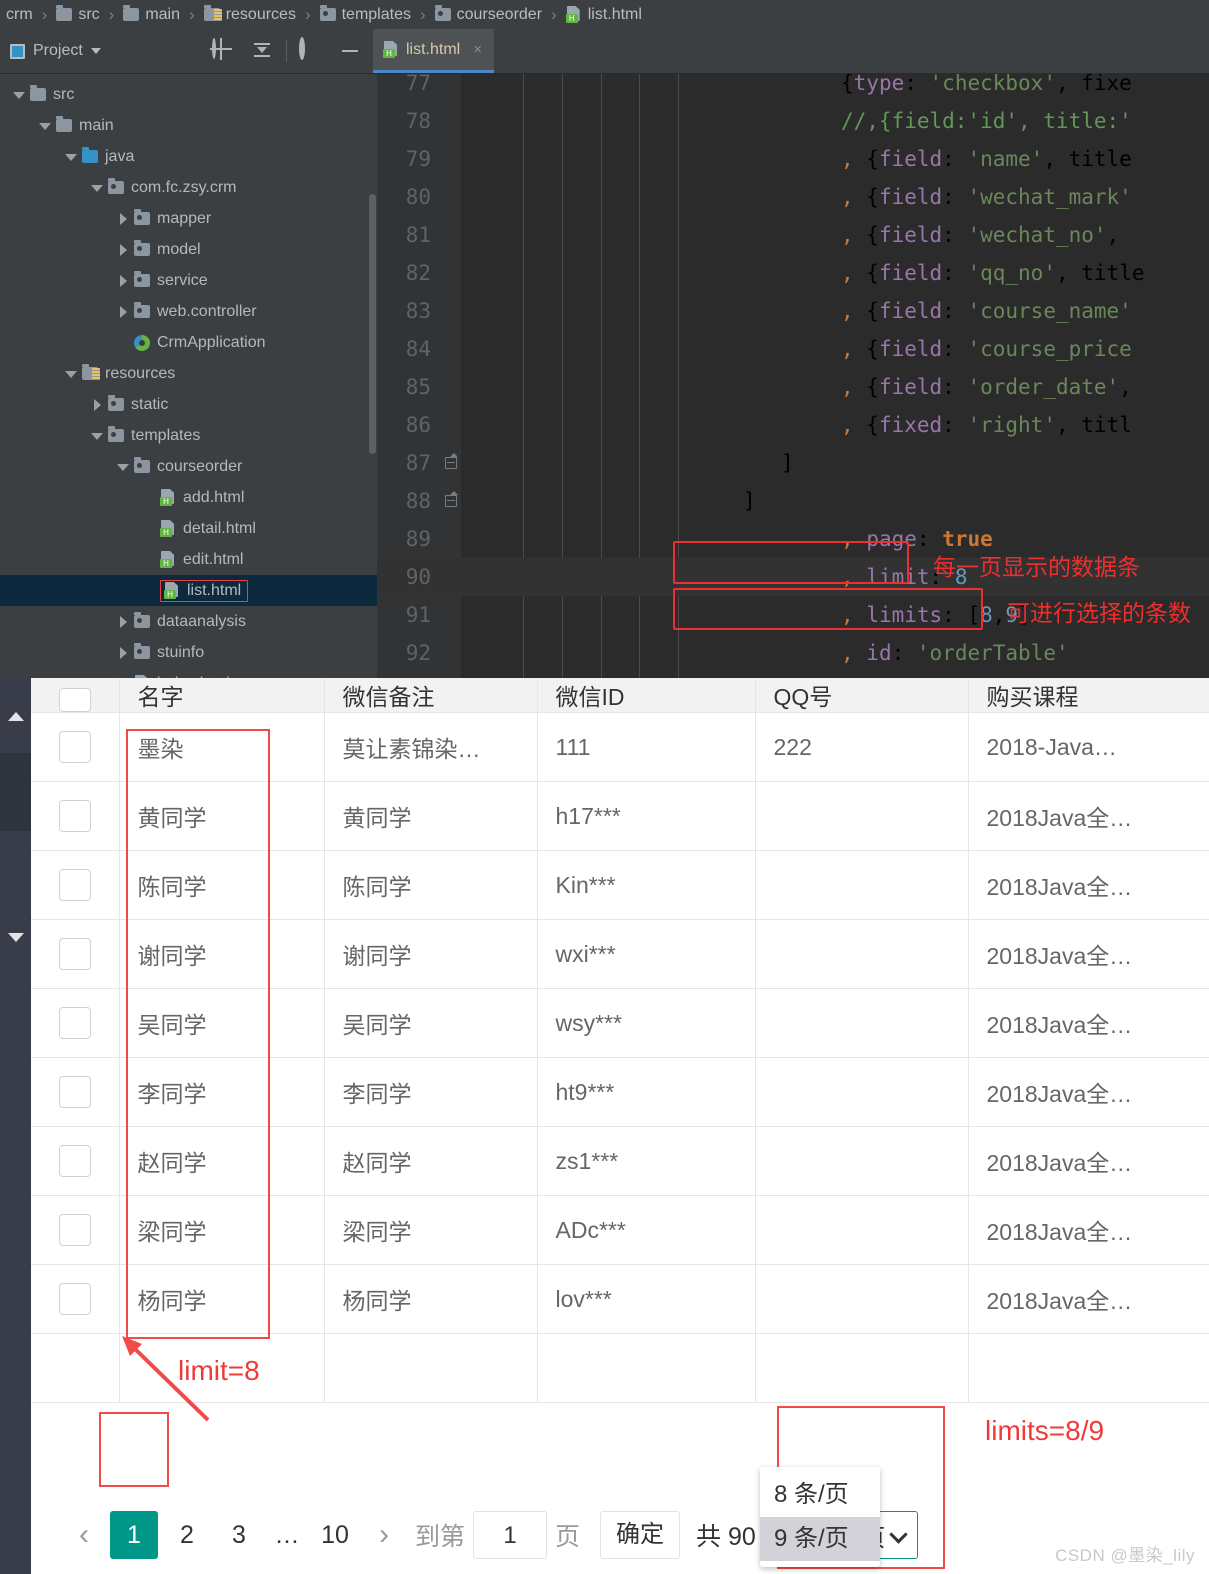  I want to click on table-cell-wechat: wxi***, so click(646, 954).